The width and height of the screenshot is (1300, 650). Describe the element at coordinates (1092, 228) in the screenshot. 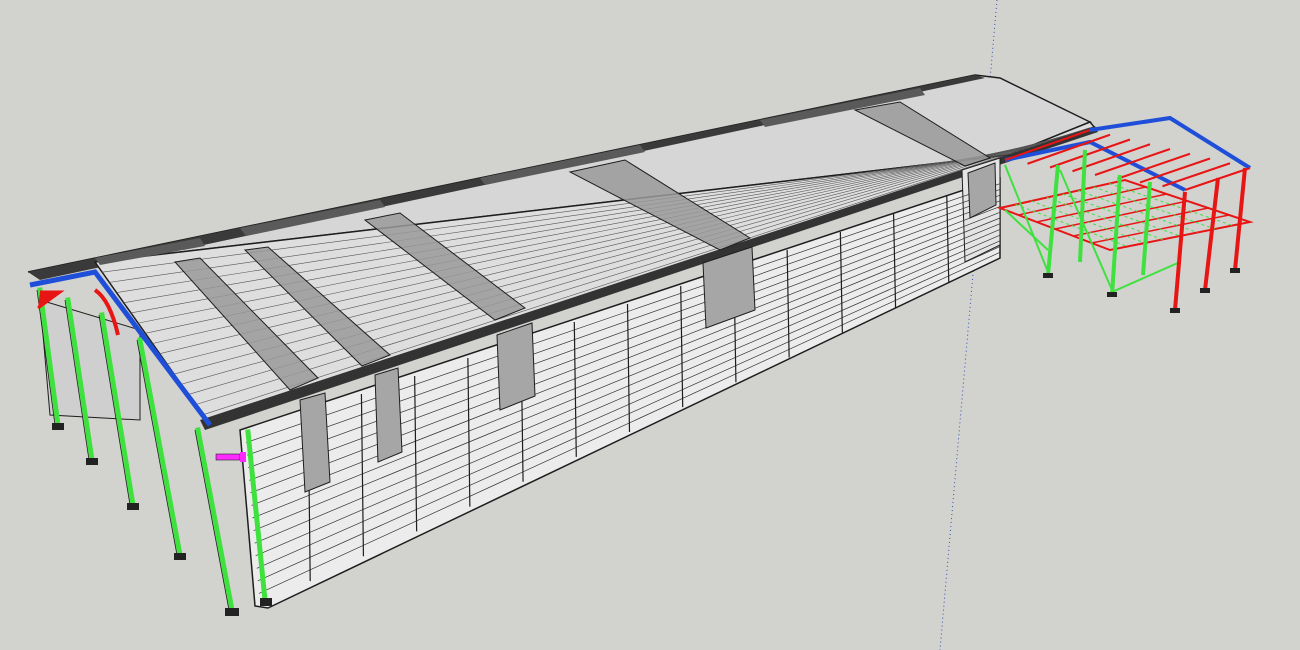

I see `annex-bracing` at that location.